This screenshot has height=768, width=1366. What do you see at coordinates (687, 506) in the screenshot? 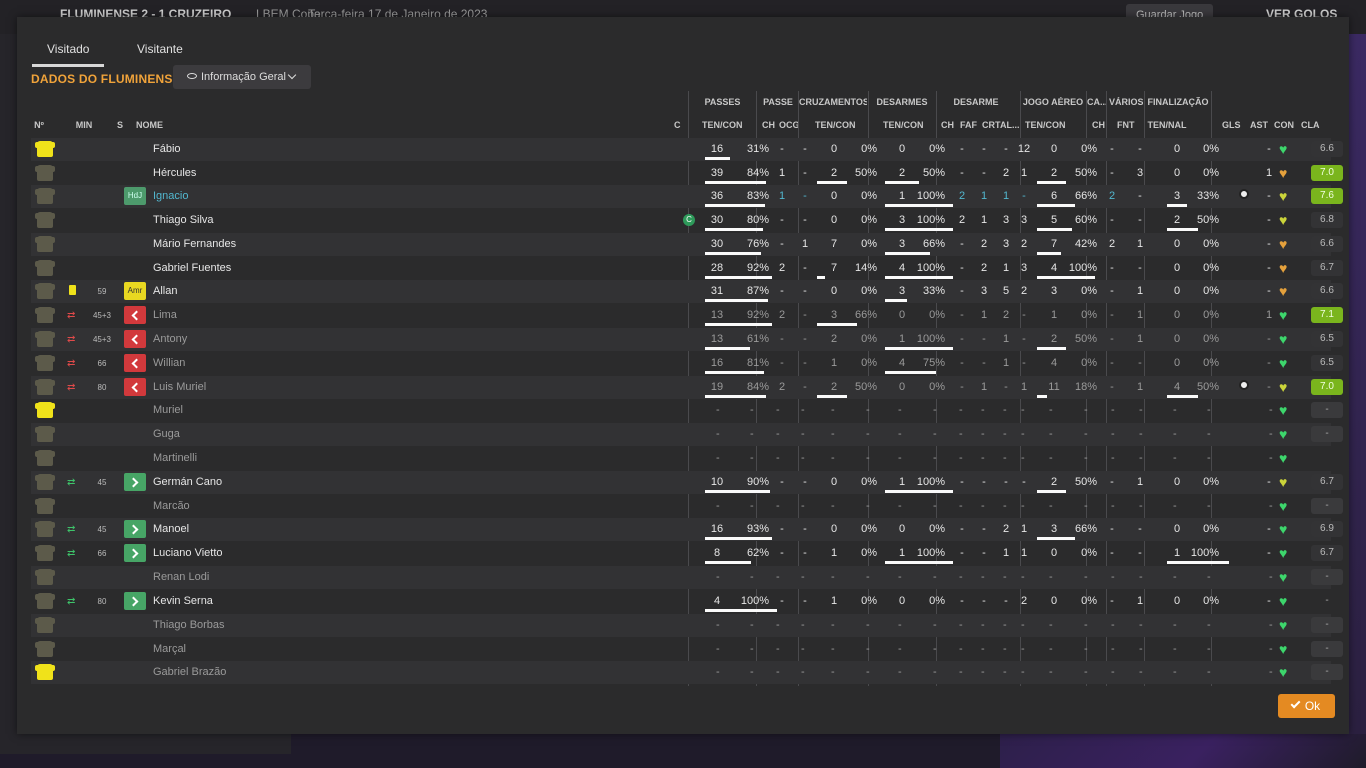
I see `table-row: Marcão - - - - - - - - - - - - - - - - - - - ♥ -` at bounding box center [687, 506].